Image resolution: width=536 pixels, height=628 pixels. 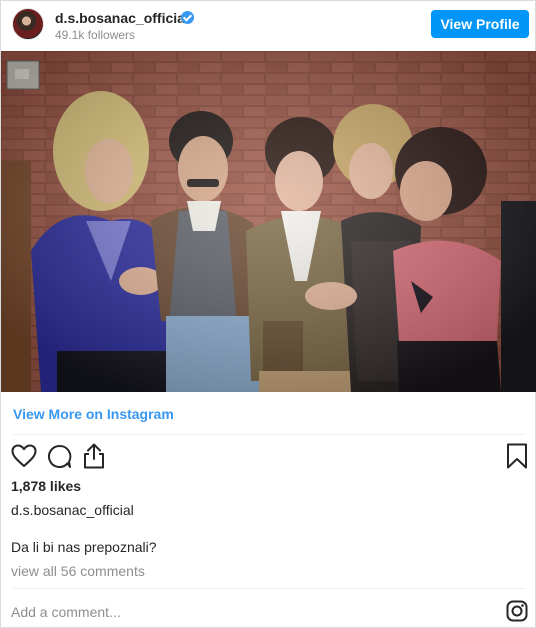 I want to click on instagram-logo-icon, so click(x=517, y=611).